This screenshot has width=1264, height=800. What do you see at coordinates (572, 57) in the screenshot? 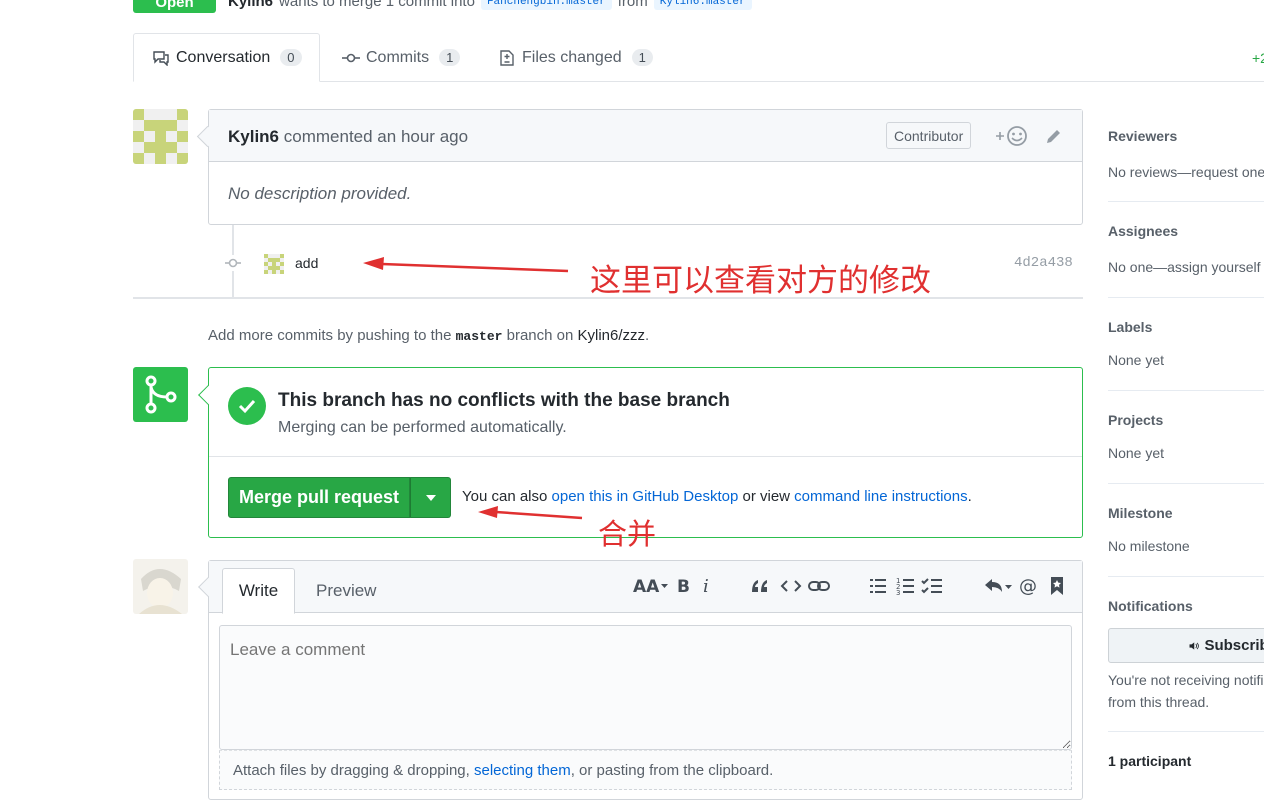
I see `tab-files-changed-label: Files changed` at bounding box center [572, 57].